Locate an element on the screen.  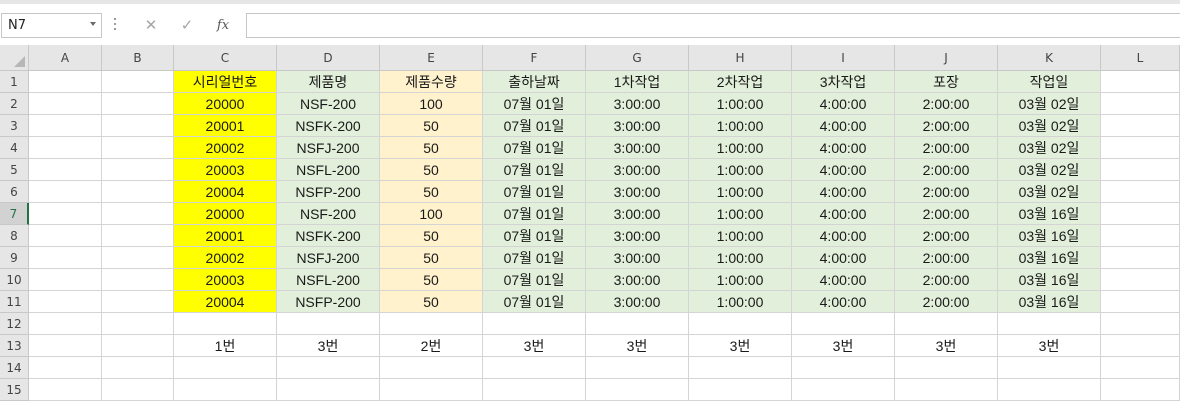
cell-E7: 100 is located at coordinates (431, 214).